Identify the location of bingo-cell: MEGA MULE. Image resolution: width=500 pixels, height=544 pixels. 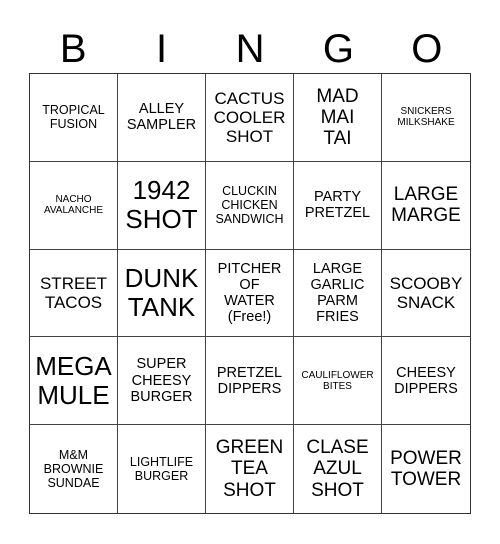
(74, 381).